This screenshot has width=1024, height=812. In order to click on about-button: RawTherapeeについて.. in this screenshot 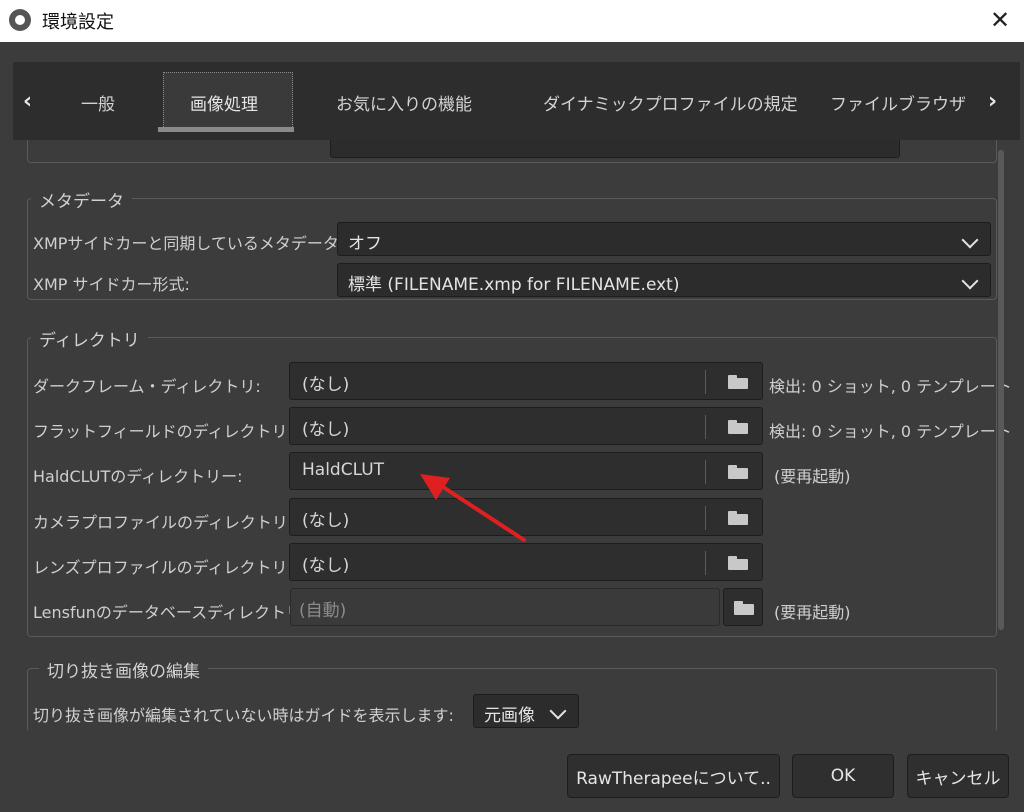, I will do `click(673, 776)`.